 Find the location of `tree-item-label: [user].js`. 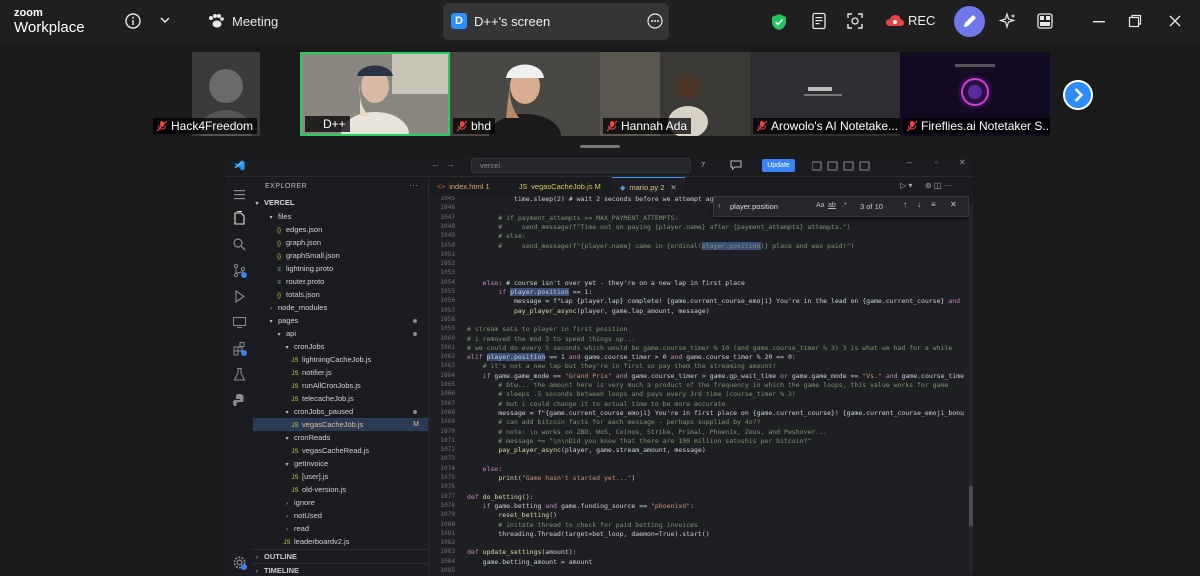

tree-item-label: [user].js is located at coordinates (315, 476).